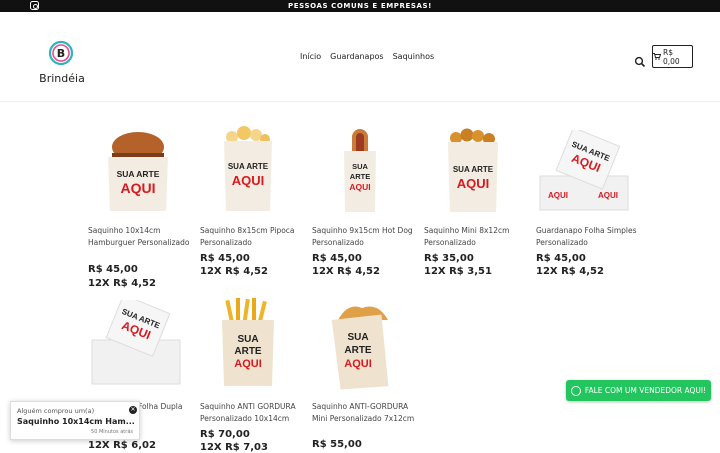  Describe the element at coordinates (479, 236) in the screenshot. I see `product-title: Saquinho Mini 8x12cm Personalizado` at that location.